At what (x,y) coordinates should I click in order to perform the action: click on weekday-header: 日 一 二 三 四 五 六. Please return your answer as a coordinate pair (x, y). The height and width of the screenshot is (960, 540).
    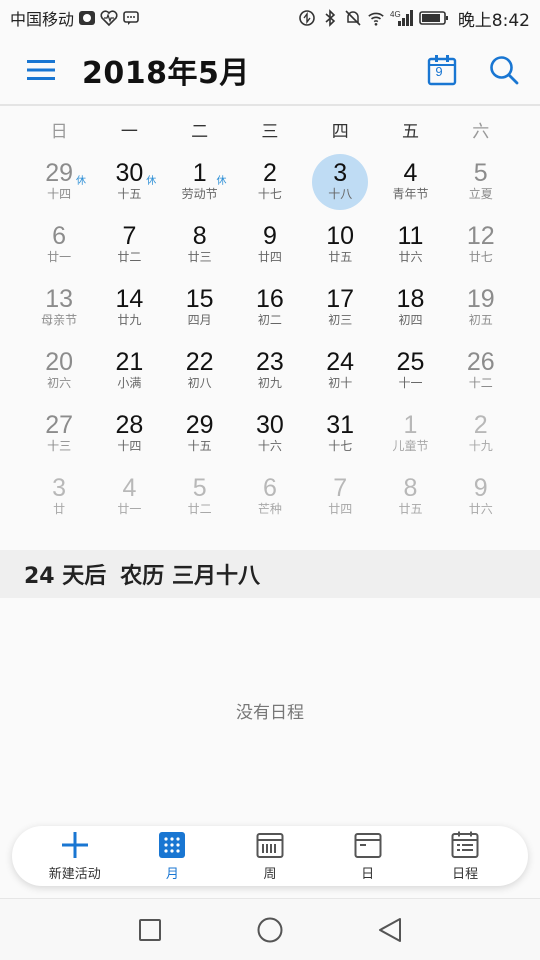
    Looking at the image, I should click on (270, 132).